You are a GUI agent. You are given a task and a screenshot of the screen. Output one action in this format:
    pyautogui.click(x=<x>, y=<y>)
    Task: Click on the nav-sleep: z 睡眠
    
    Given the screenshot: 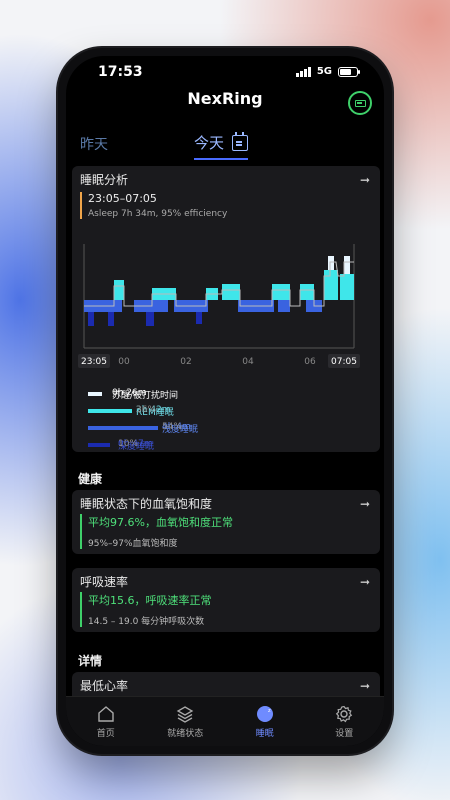 What is the action you would take?
    pyautogui.click(x=265, y=721)
    